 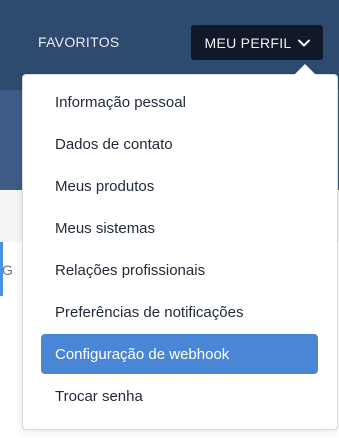 I want to click on dropdown-caret, so click(x=305, y=69).